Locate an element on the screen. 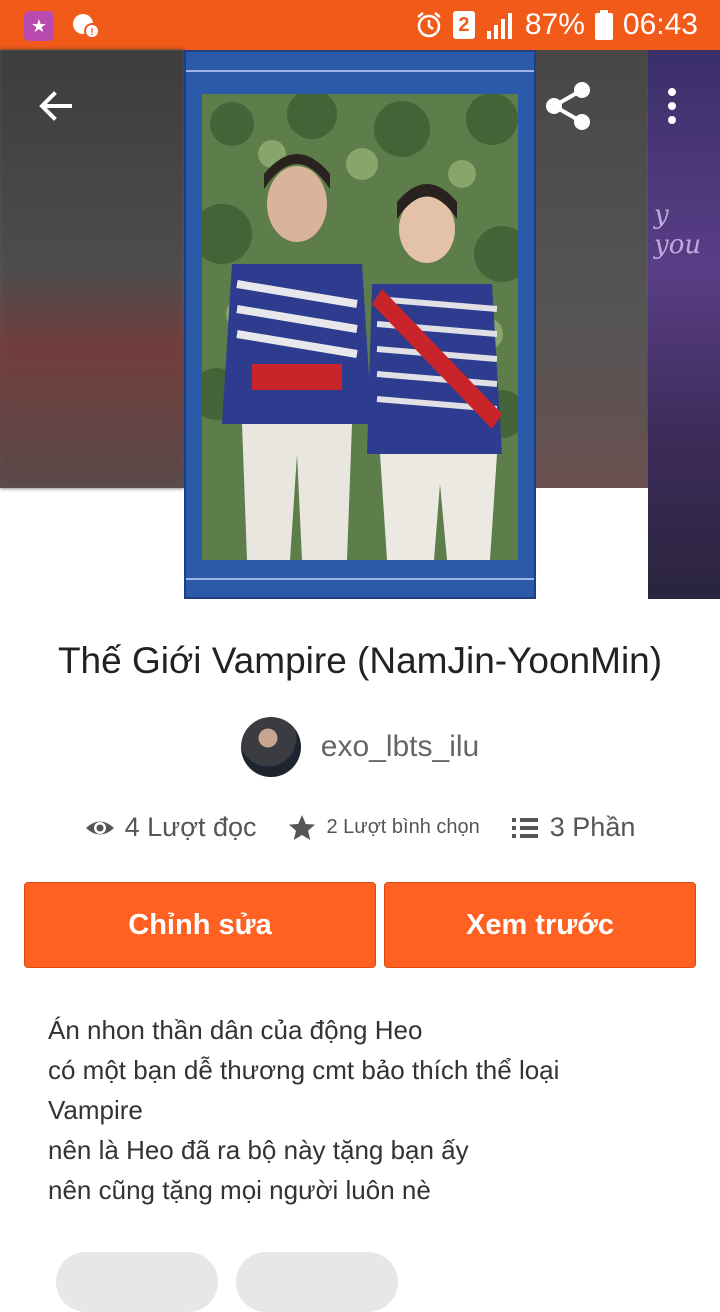  cover-artwork-script: y you is located at coordinates (678, 230).